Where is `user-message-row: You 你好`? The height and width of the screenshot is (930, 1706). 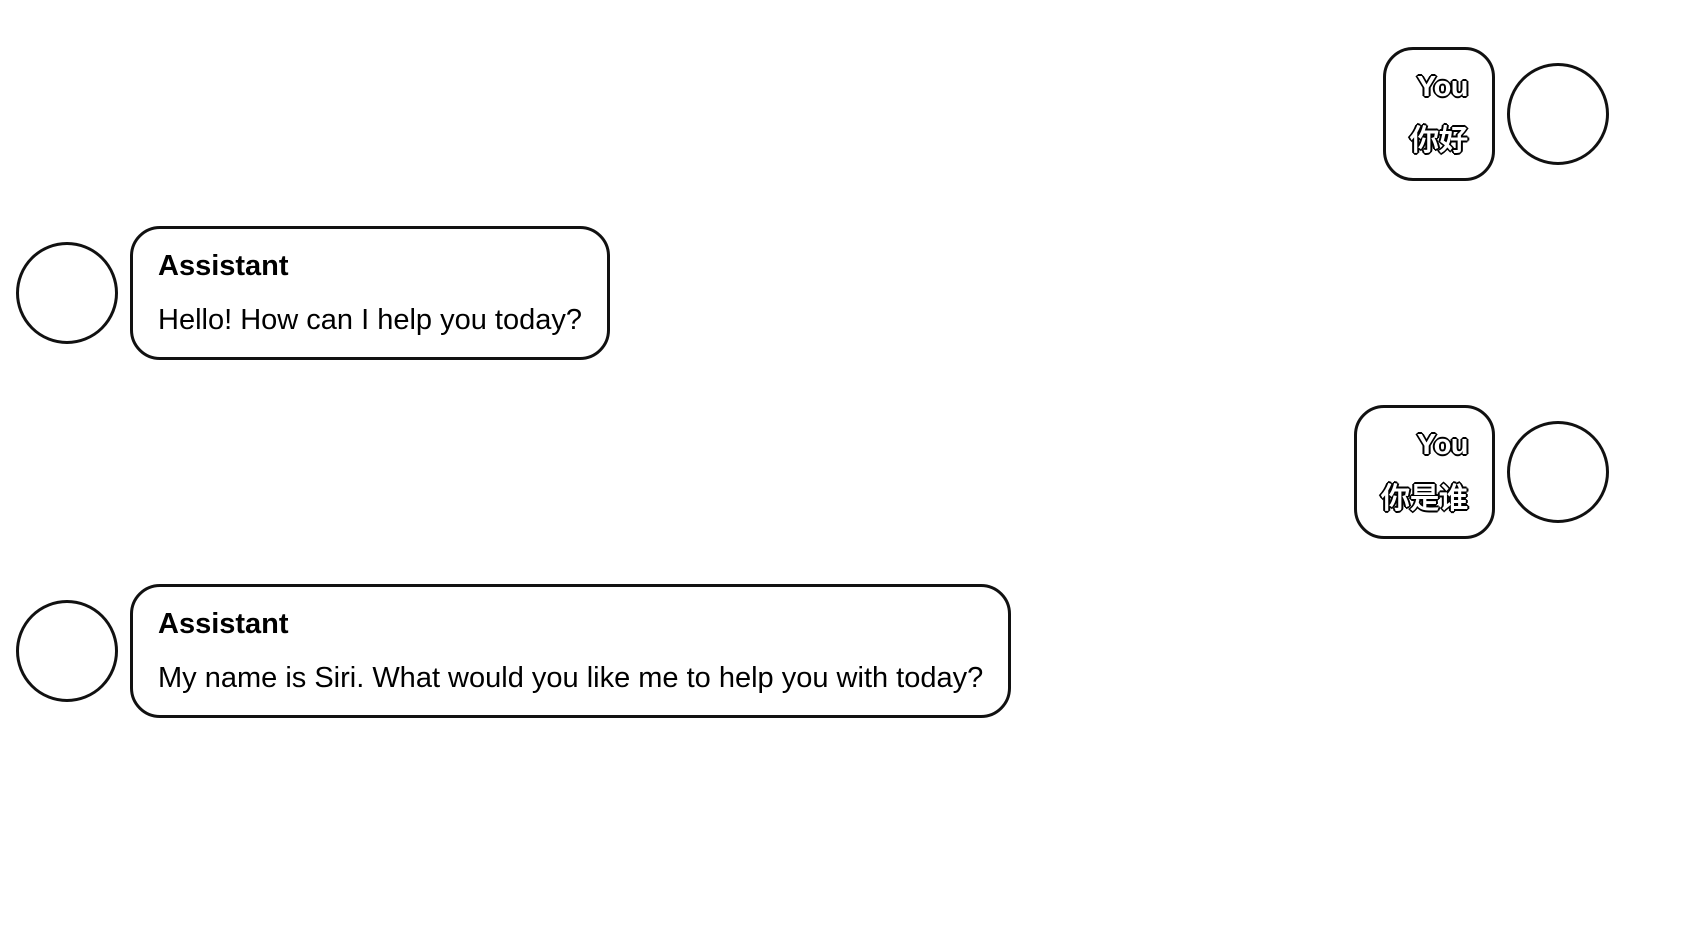
user-message-row: You 你好 is located at coordinates (1495, 114).